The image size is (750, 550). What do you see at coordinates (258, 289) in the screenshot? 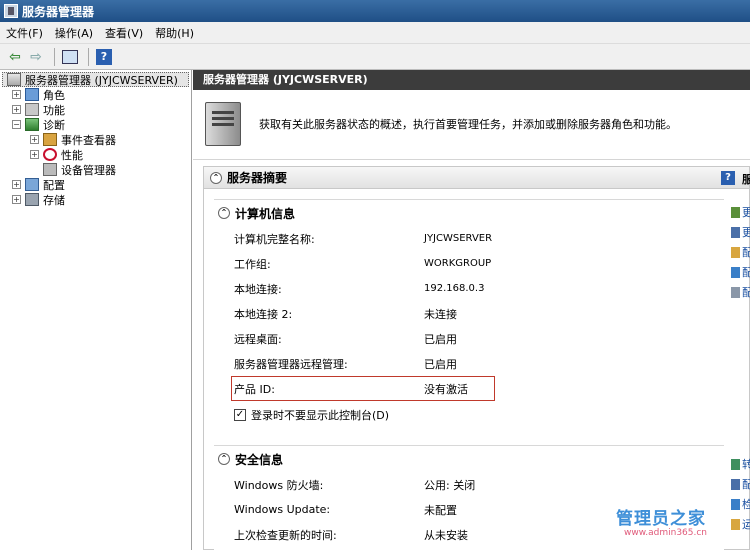
I see `info-key: 本地连接:` at bounding box center [258, 289].